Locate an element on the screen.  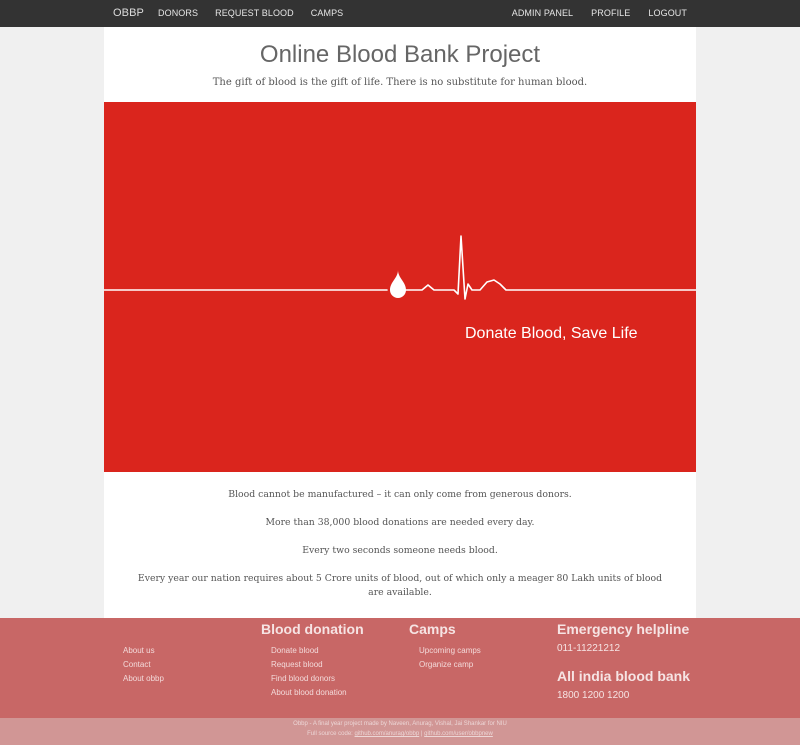
all-india-phone: 1800 1200 1200 is located at coordinates (593, 695).